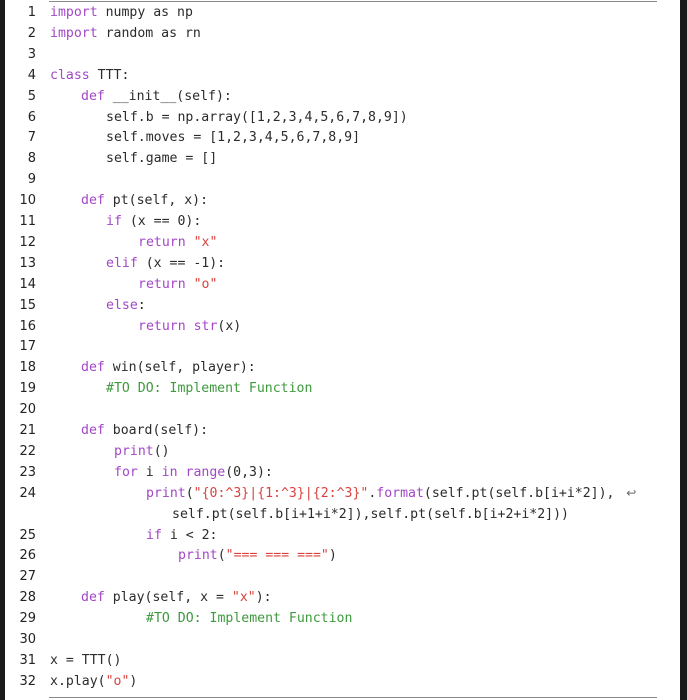 This screenshot has height=700, width=687. Describe the element at coordinates (172, 96) in the screenshot. I see `code-token: __init__(self):` at that location.